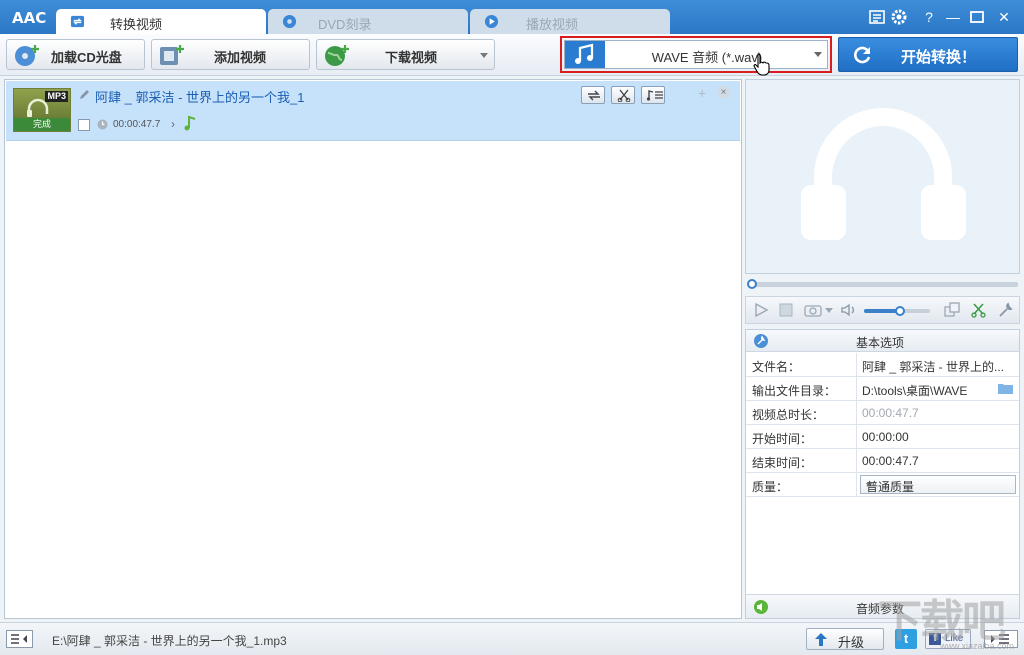  I want to click on add-video-button: 添加视频, so click(230, 54).